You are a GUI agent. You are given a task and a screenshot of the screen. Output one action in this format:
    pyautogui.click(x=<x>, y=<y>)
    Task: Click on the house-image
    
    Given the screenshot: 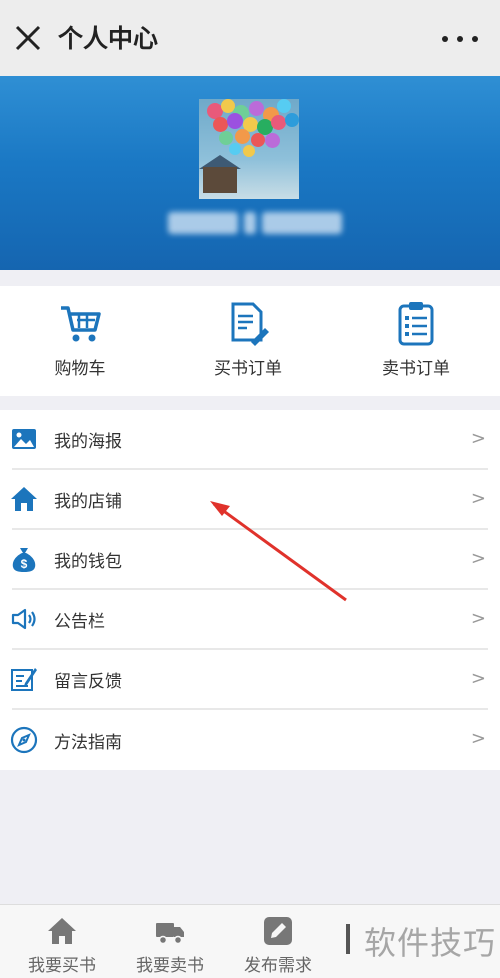 What is the action you would take?
    pyautogui.click(x=220, y=180)
    